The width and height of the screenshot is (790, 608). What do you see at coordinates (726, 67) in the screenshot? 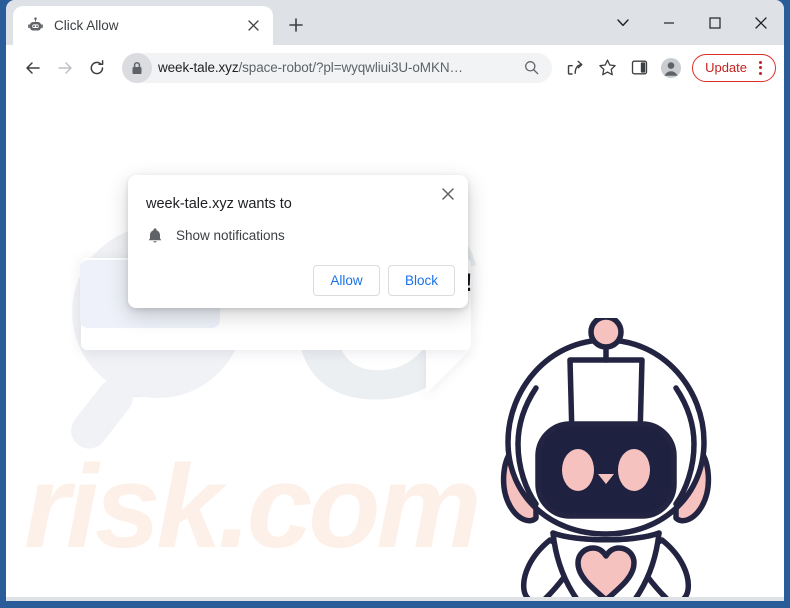
I see `update-button-label: Update` at bounding box center [726, 67].